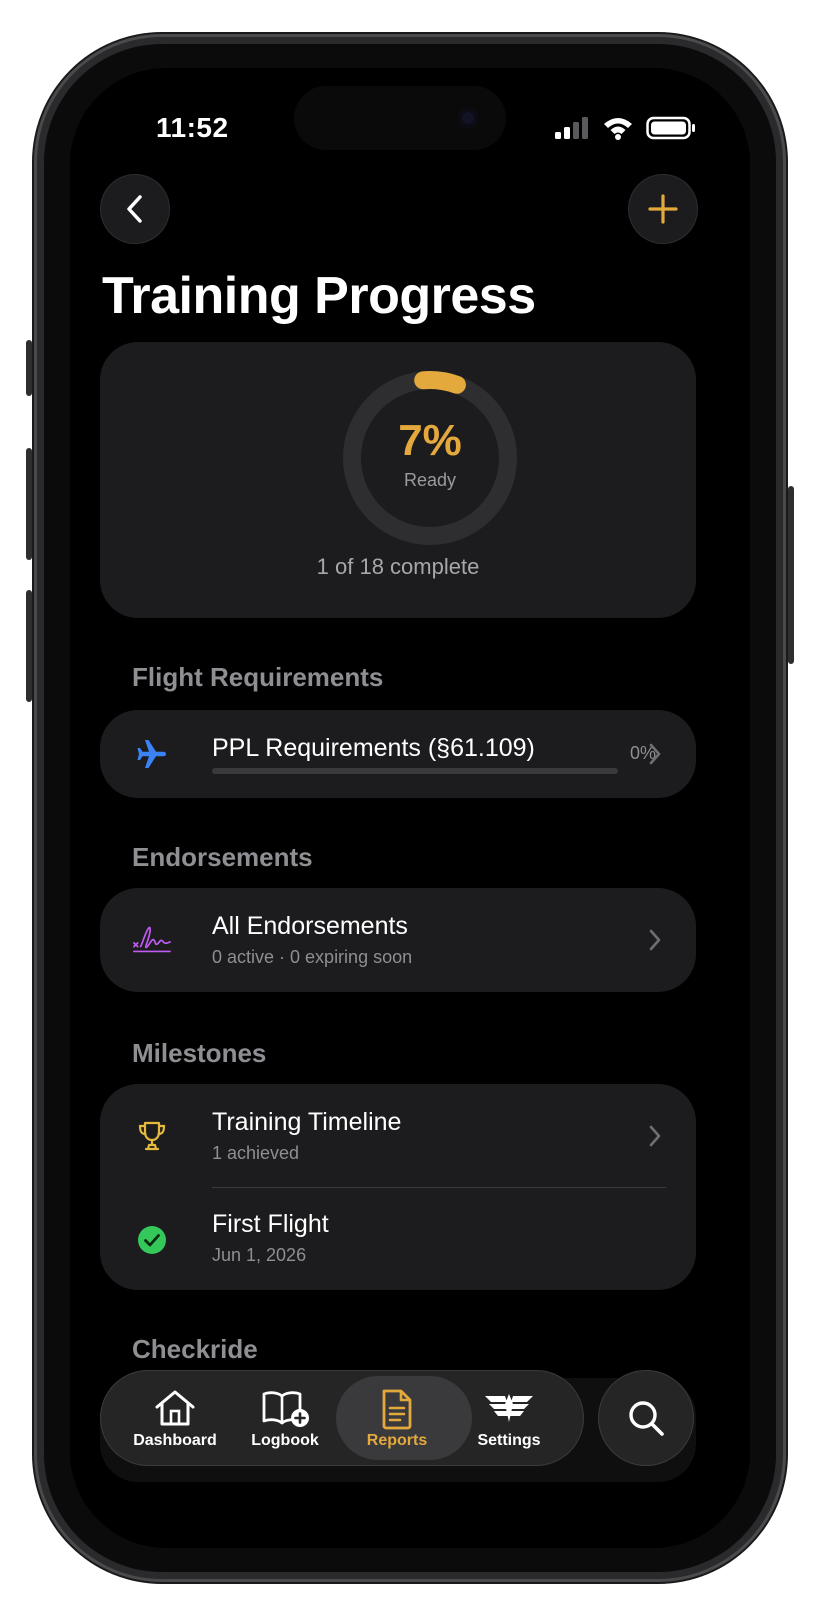 This screenshot has height=1616, width=820. What do you see at coordinates (285, 1409) in the screenshot?
I see `book-plus-icon` at bounding box center [285, 1409].